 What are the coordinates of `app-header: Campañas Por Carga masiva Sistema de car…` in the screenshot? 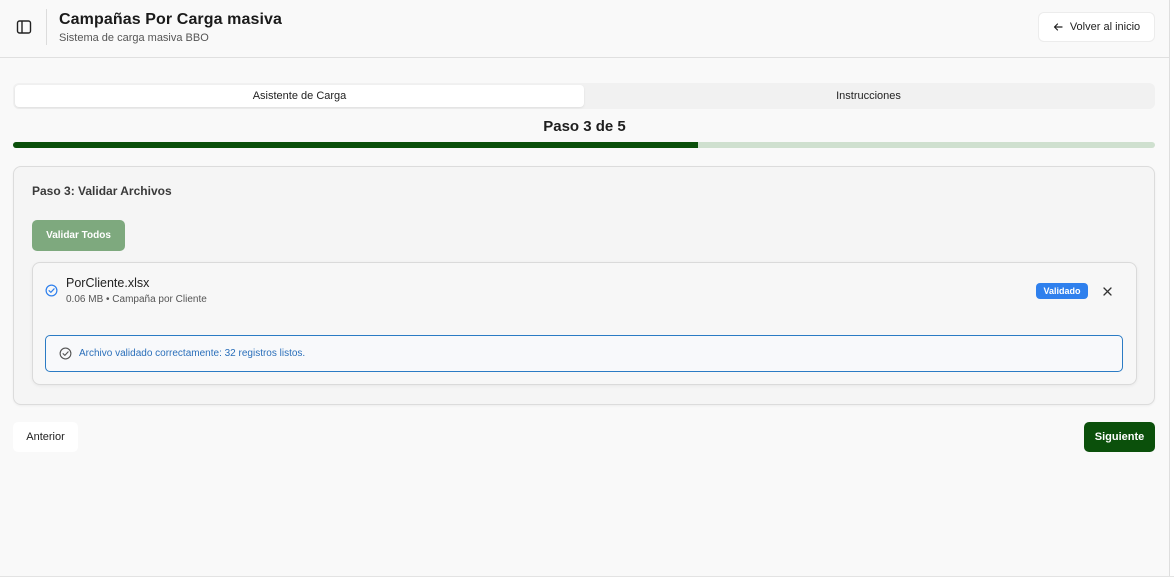 It's located at (584, 29).